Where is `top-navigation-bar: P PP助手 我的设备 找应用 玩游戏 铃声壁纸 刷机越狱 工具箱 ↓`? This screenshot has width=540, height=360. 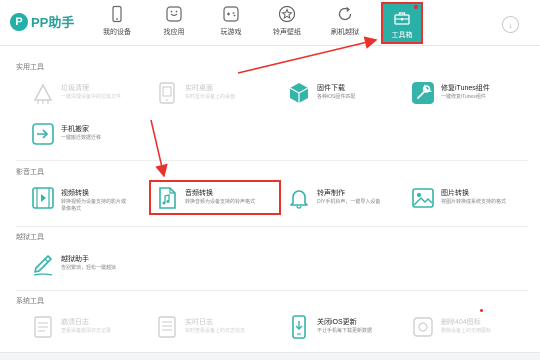 top-navigation-bar: P PP助手 我的设备 找应用 玩游戏 铃声壁纸 刷机越狱 工具箱 ↓ is located at coordinates (270, 23).